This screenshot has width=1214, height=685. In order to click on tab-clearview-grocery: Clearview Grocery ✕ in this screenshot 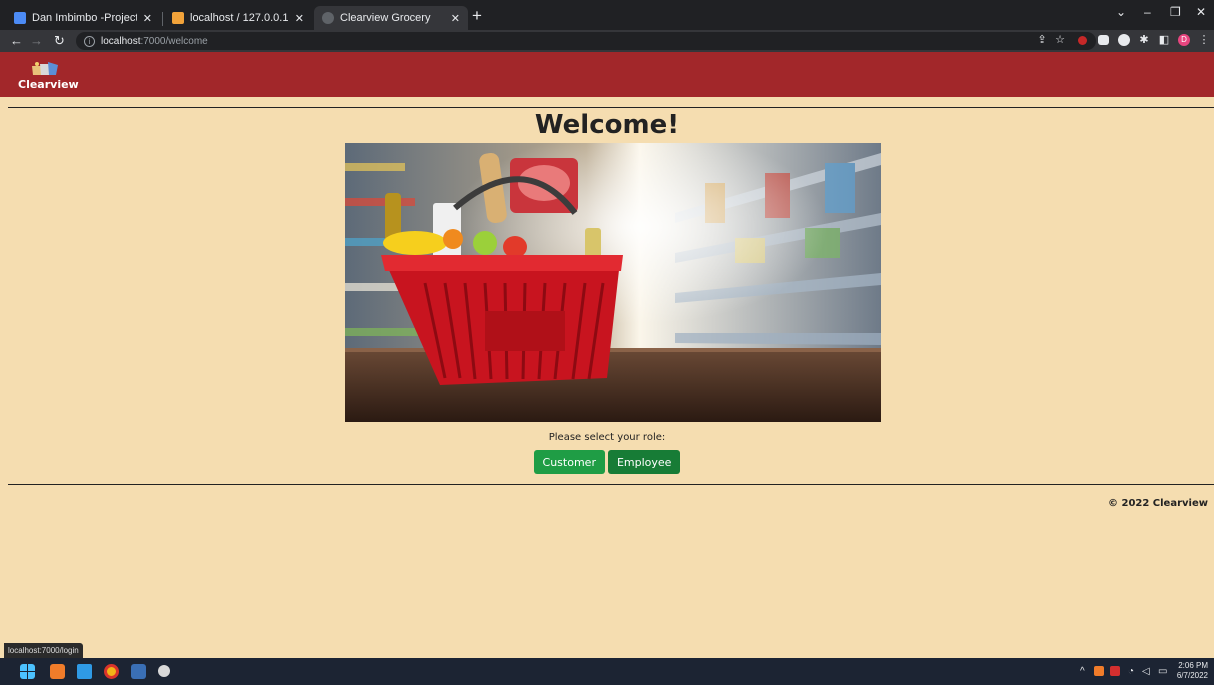, I will do `click(391, 18)`.